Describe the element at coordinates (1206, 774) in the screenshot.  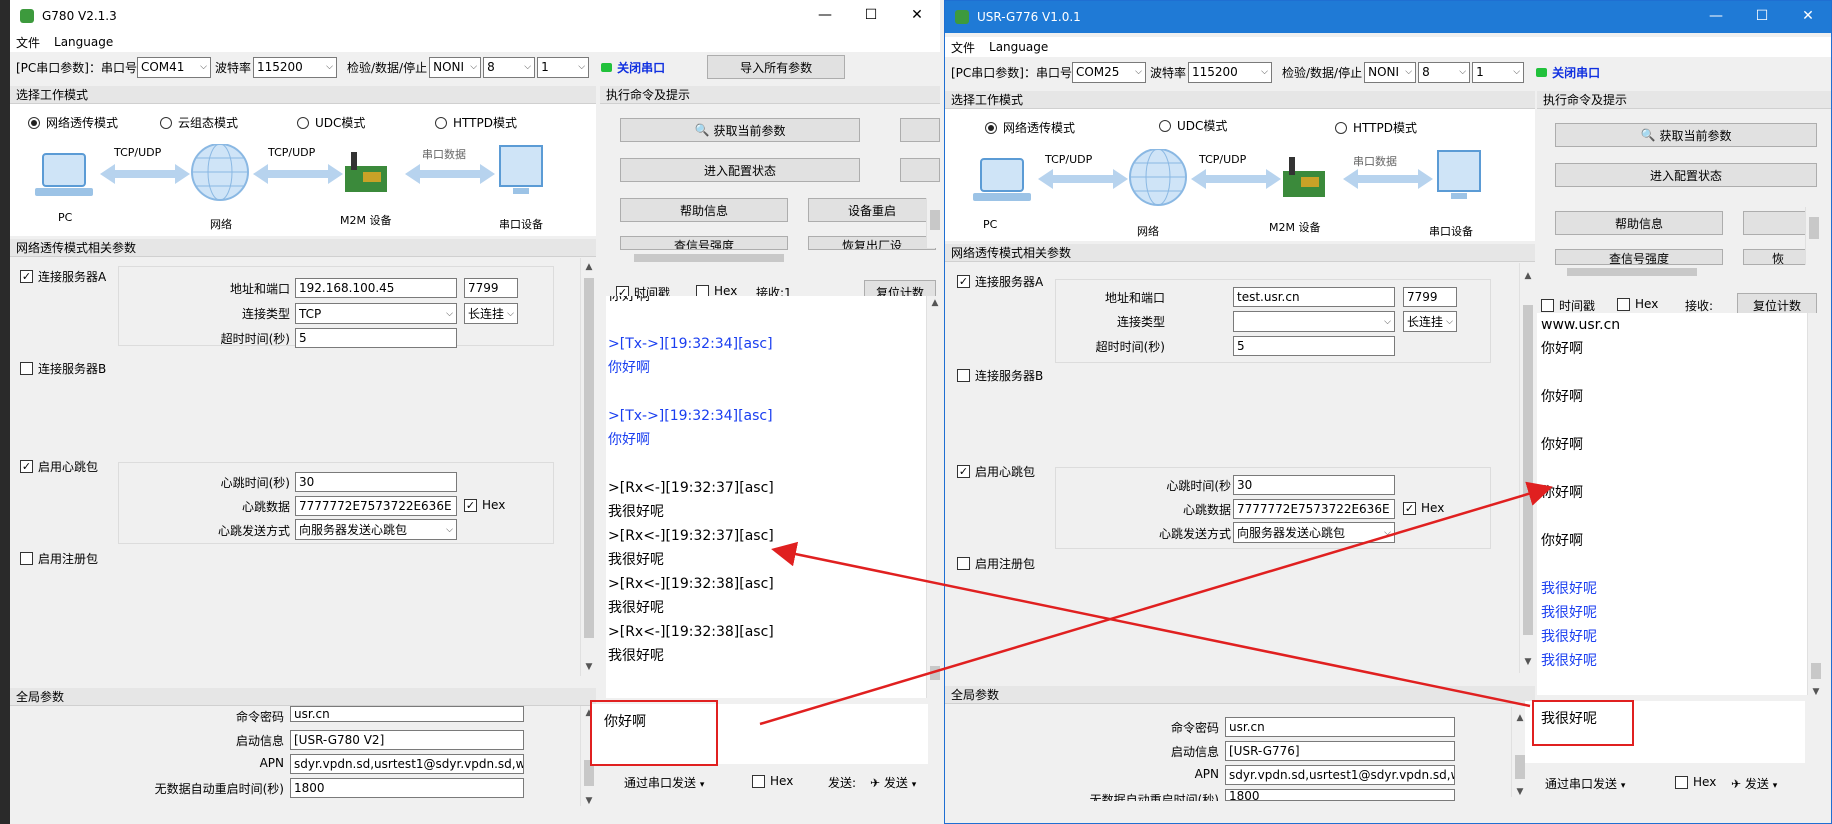
I see `apn-label: APN` at that location.